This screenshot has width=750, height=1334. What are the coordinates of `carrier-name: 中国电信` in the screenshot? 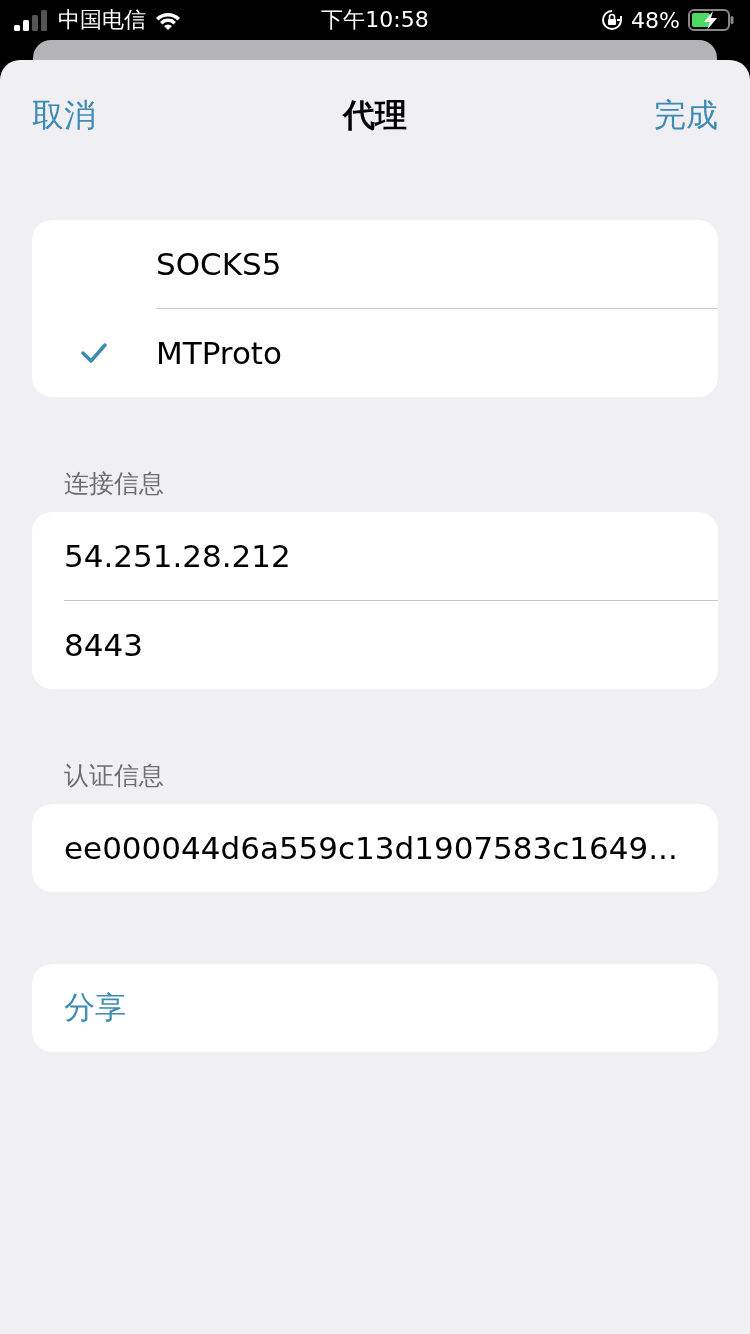 It's located at (102, 20).